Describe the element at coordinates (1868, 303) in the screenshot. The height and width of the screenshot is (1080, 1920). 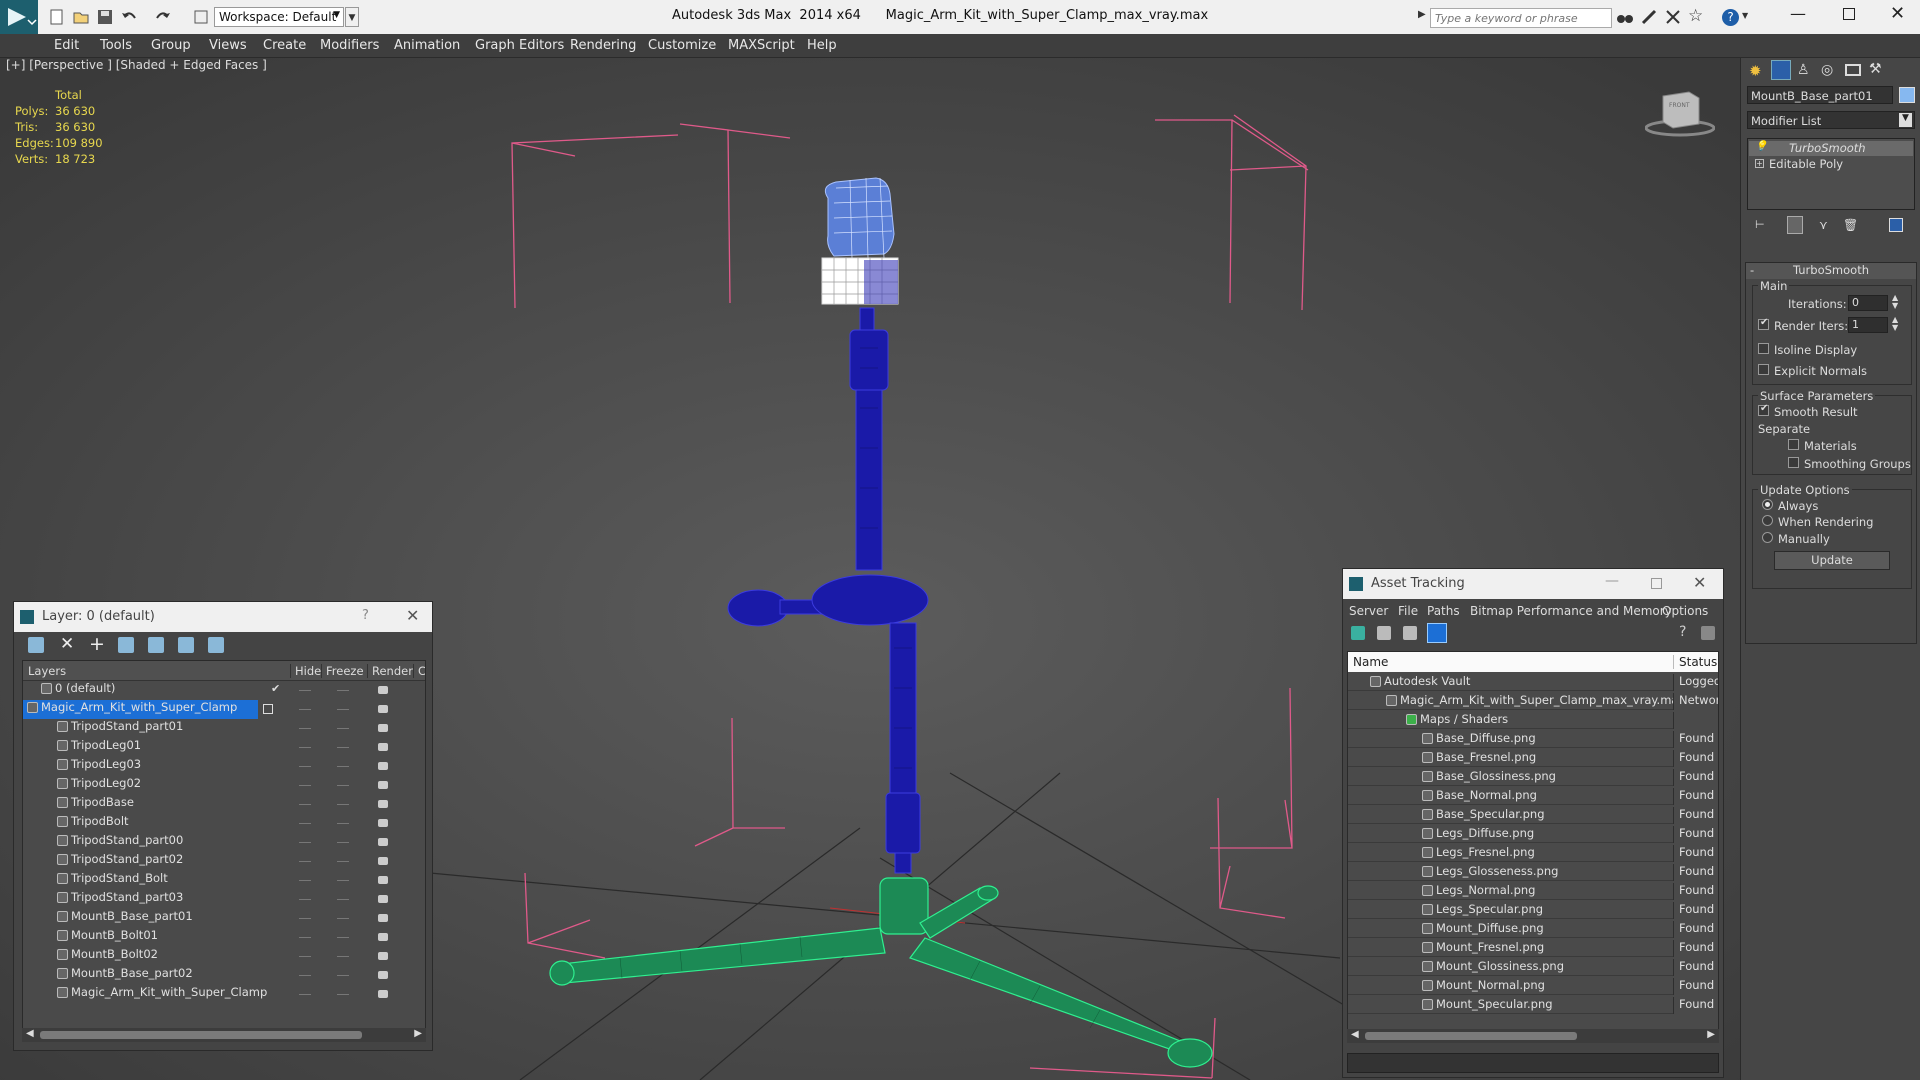
I see `iterations-spinner: 0` at that location.